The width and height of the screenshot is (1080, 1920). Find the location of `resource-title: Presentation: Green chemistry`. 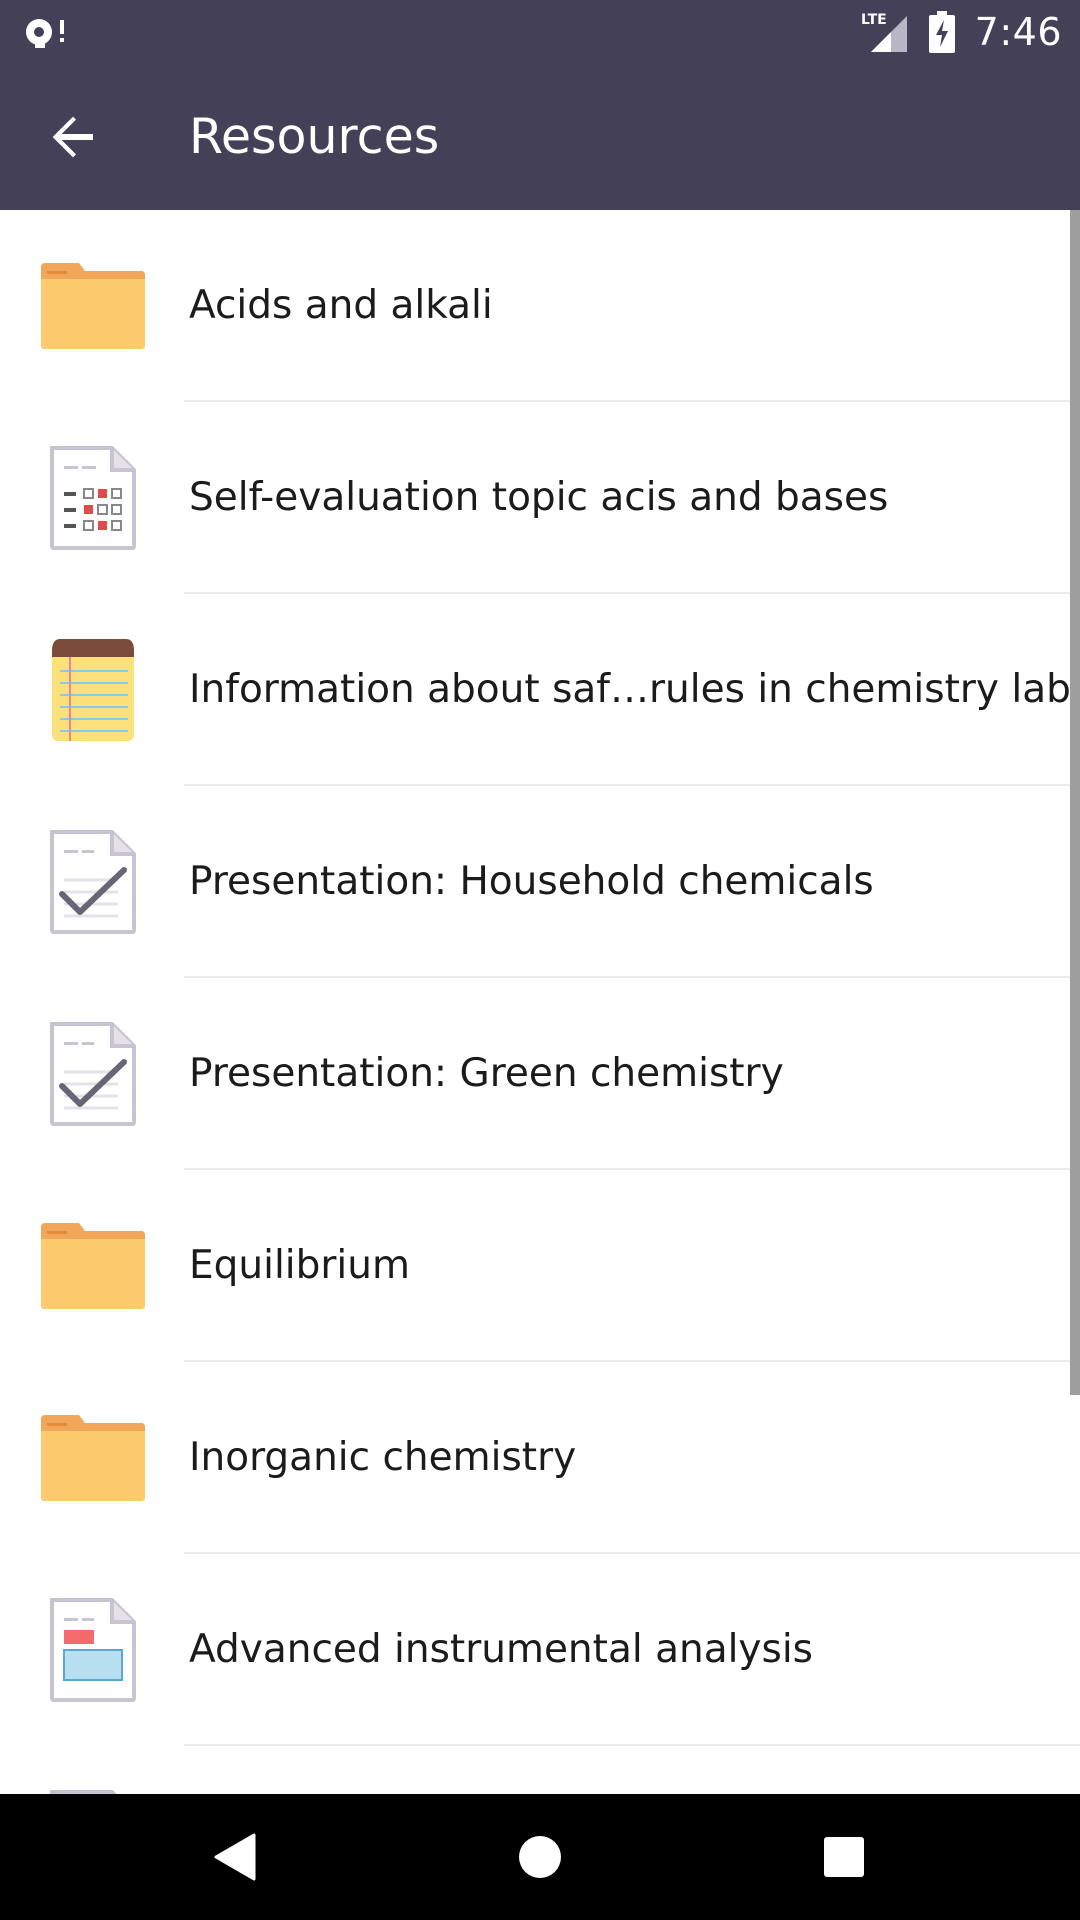

resource-title: Presentation: Green chemistry is located at coordinates (486, 1073).